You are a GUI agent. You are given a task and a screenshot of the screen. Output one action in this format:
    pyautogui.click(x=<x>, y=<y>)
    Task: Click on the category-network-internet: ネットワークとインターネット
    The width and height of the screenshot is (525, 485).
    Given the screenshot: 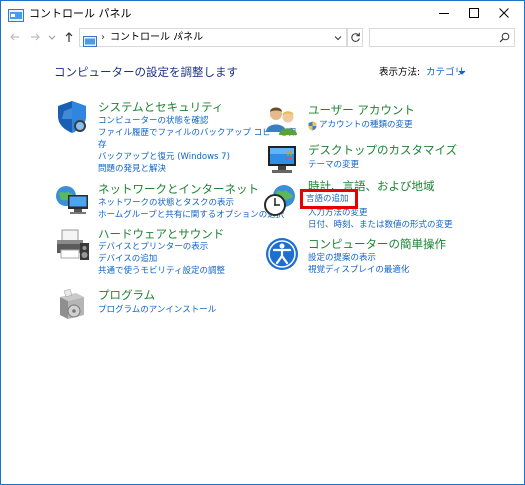 What is the action you would take?
    pyautogui.click(x=178, y=189)
    